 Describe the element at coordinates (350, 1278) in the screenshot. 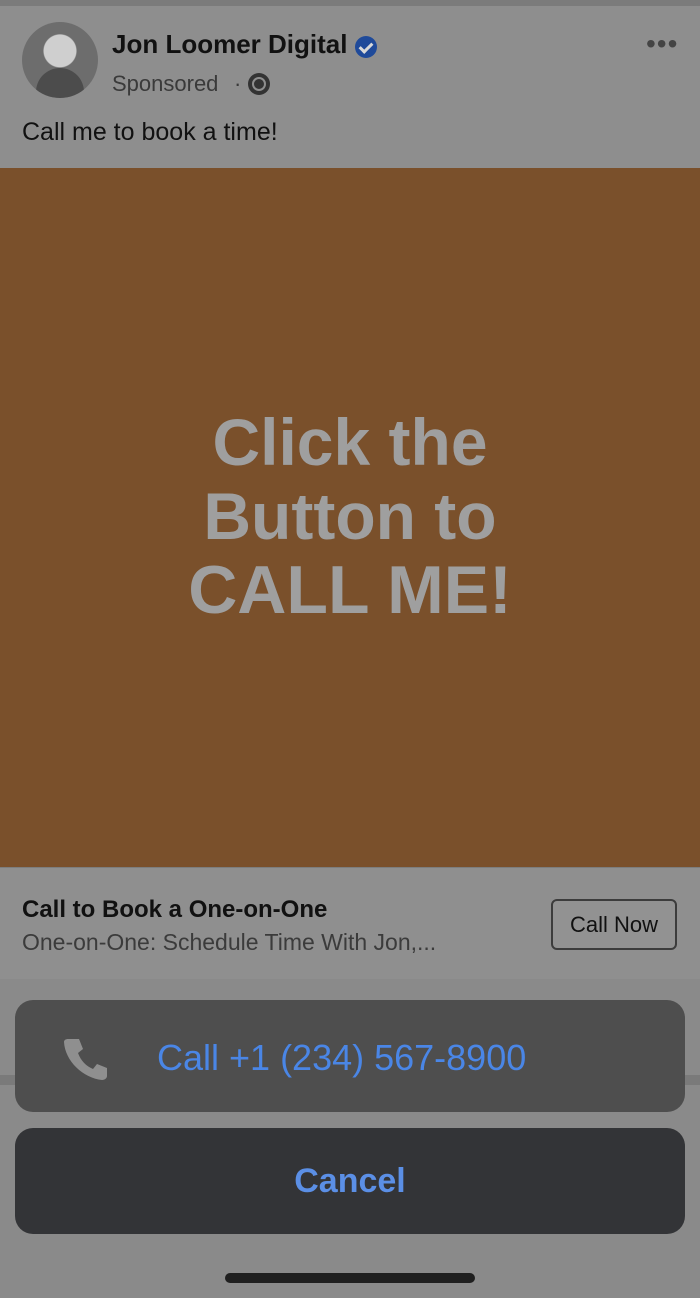

I see `home-indicator` at that location.